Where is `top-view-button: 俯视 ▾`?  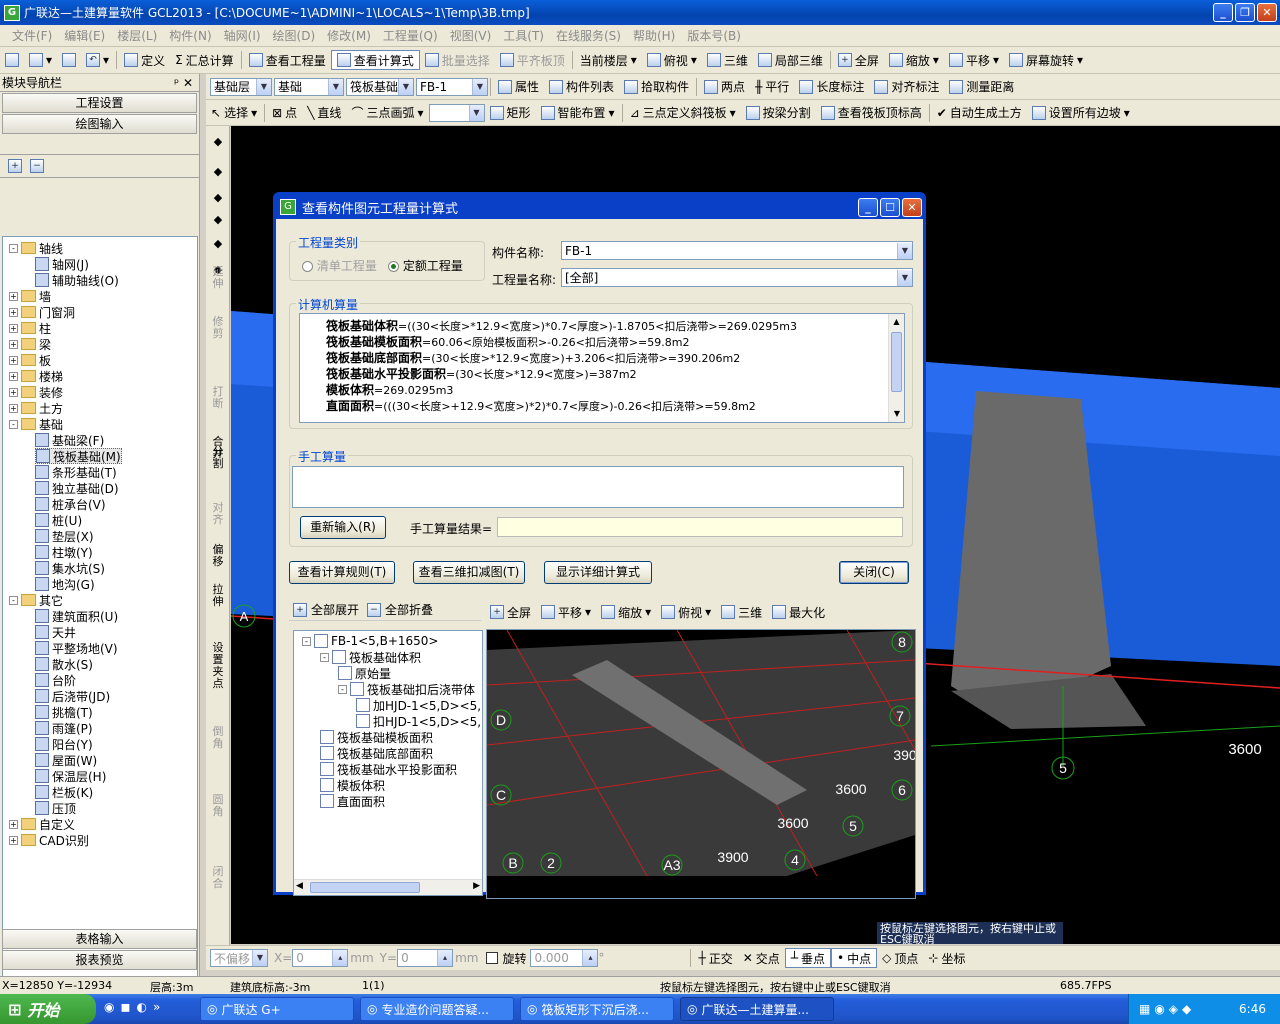 top-view-button: 俯视 ▾ is located at coordinates (672, 60).